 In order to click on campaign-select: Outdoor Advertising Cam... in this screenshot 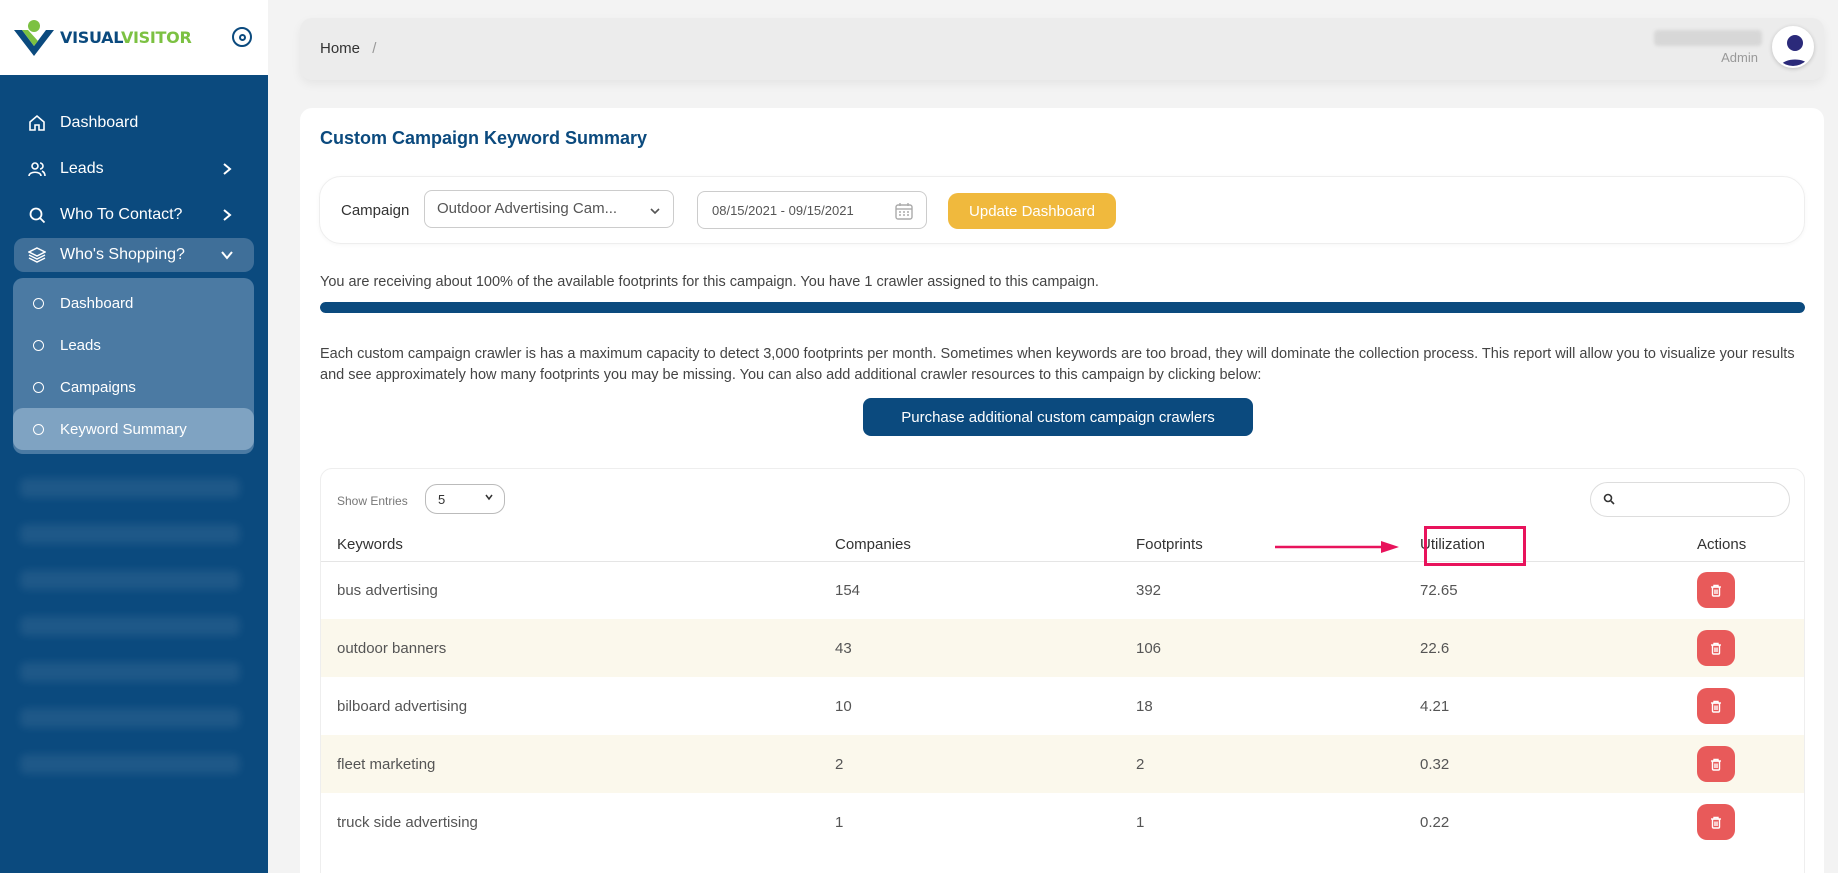, I will do `click(549, 209)`.